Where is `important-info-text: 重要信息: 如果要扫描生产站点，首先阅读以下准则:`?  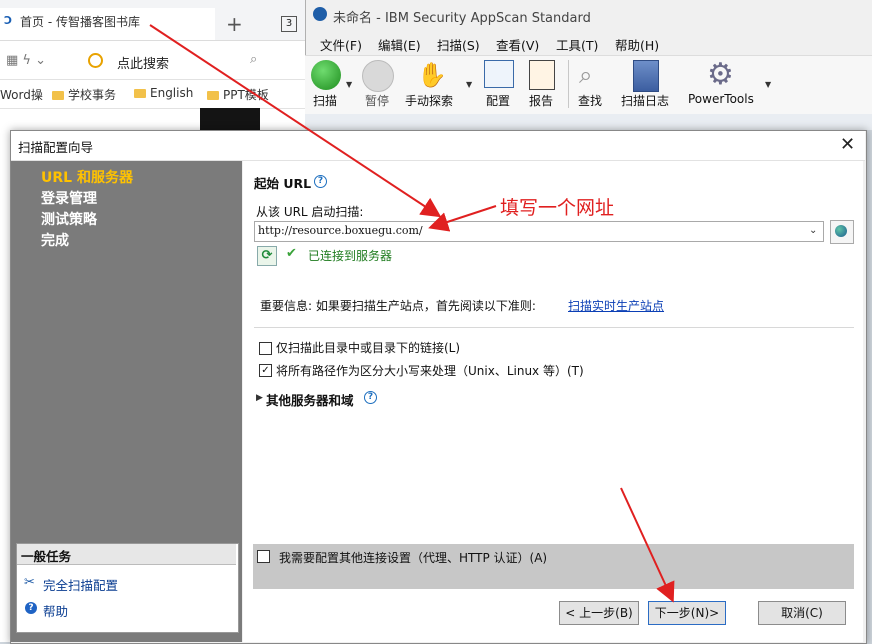 important-info-text: 重要信息: 如果要扫描生产站点，首先阅读以下准则: is located at coordinates (398, 306).